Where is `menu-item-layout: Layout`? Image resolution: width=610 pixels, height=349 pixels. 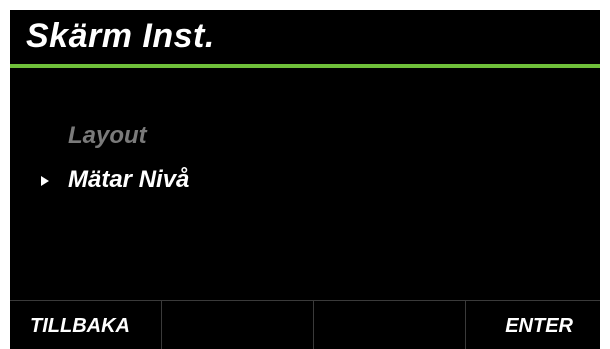
menu-item-layout: Layout is located at coordinates (305, 136).